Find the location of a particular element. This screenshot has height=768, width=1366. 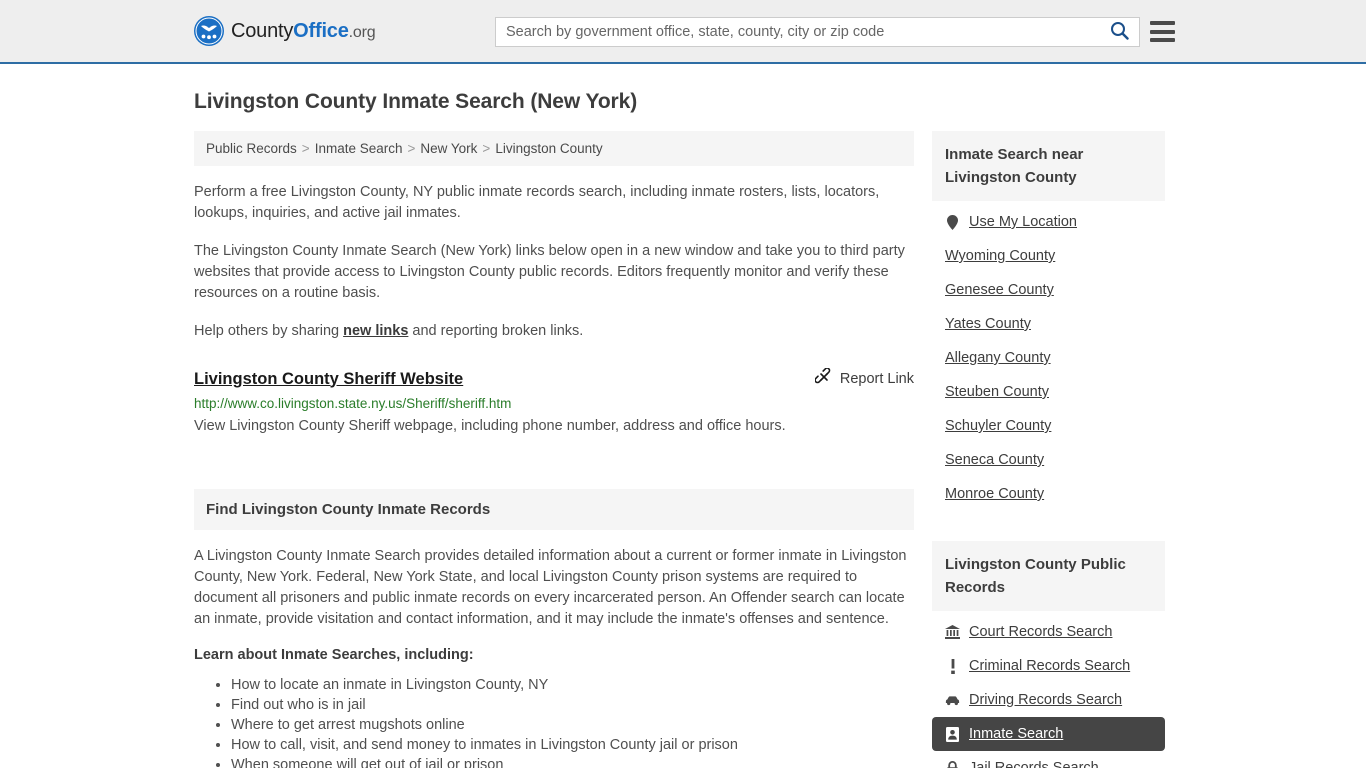

lock-icon is located at coordinates (952, 764).